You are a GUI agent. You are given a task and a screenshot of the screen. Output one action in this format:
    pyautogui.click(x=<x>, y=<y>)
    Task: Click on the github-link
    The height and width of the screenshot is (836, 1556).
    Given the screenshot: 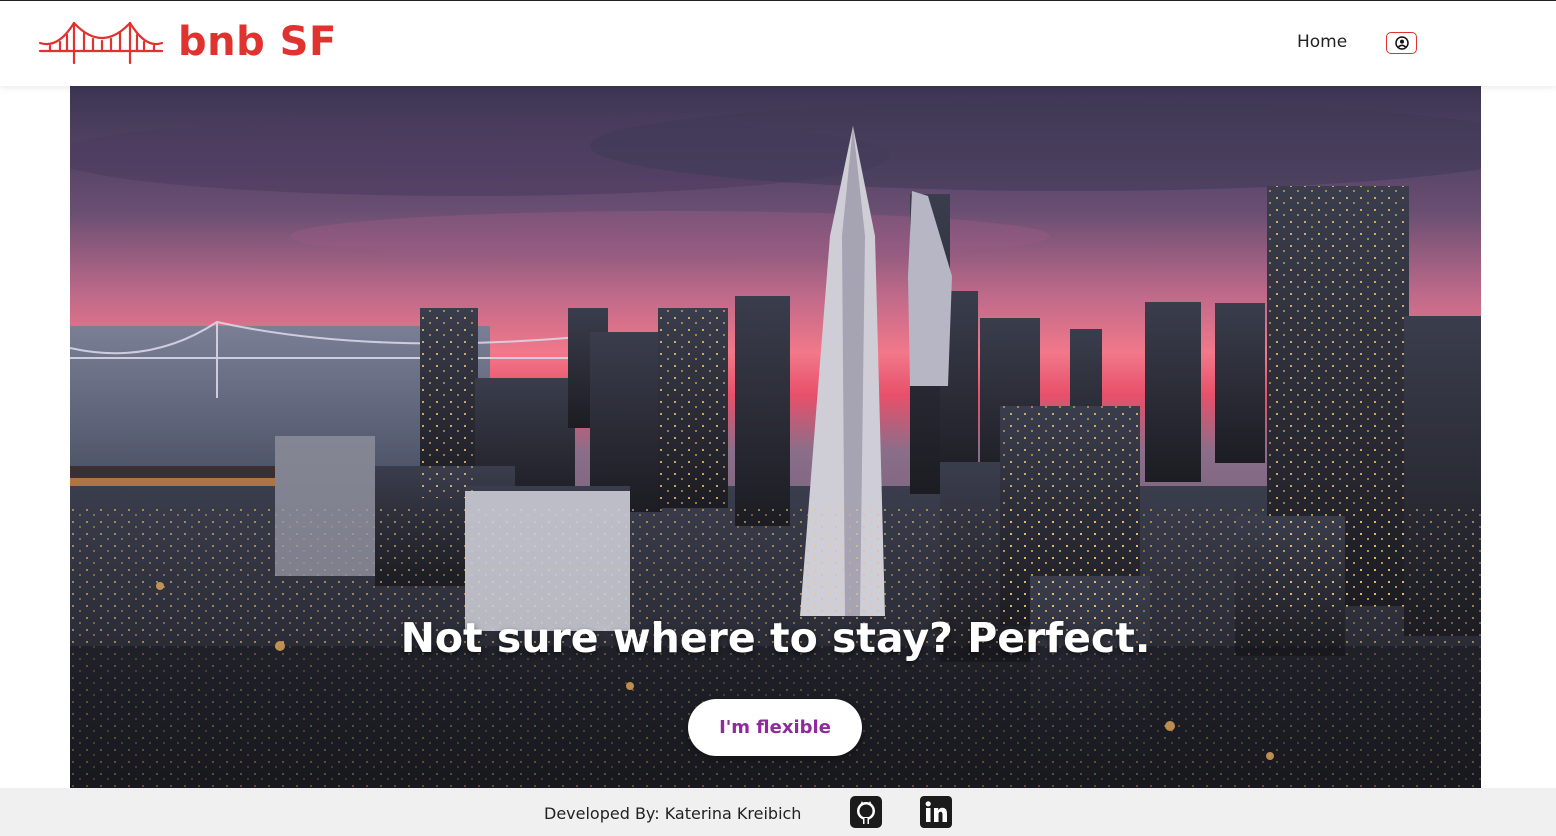 What is the action you would take?
    pyautogui.click(x=866, y=812)
    